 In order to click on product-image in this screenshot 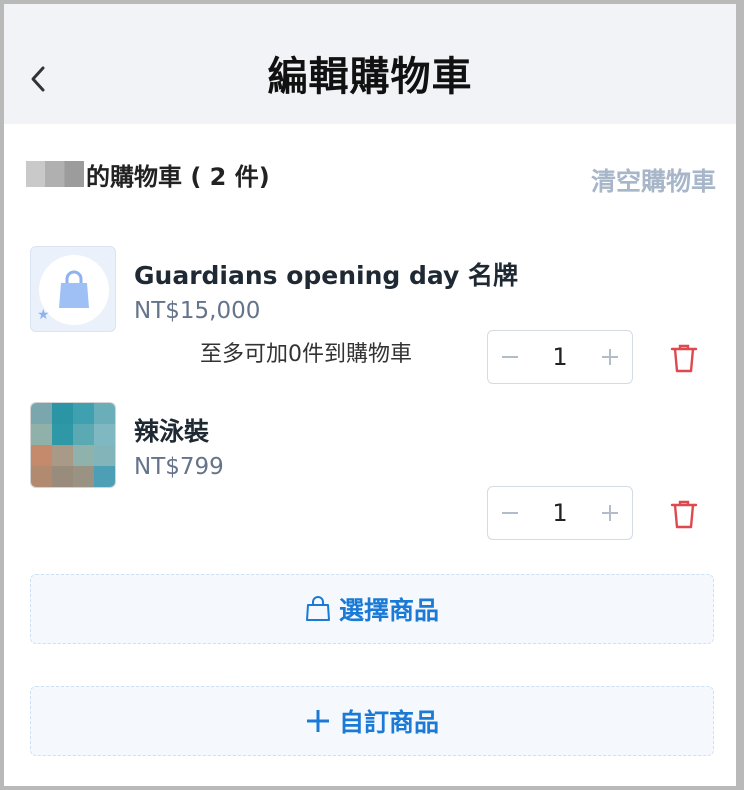, I will do `click(73, 445)`.